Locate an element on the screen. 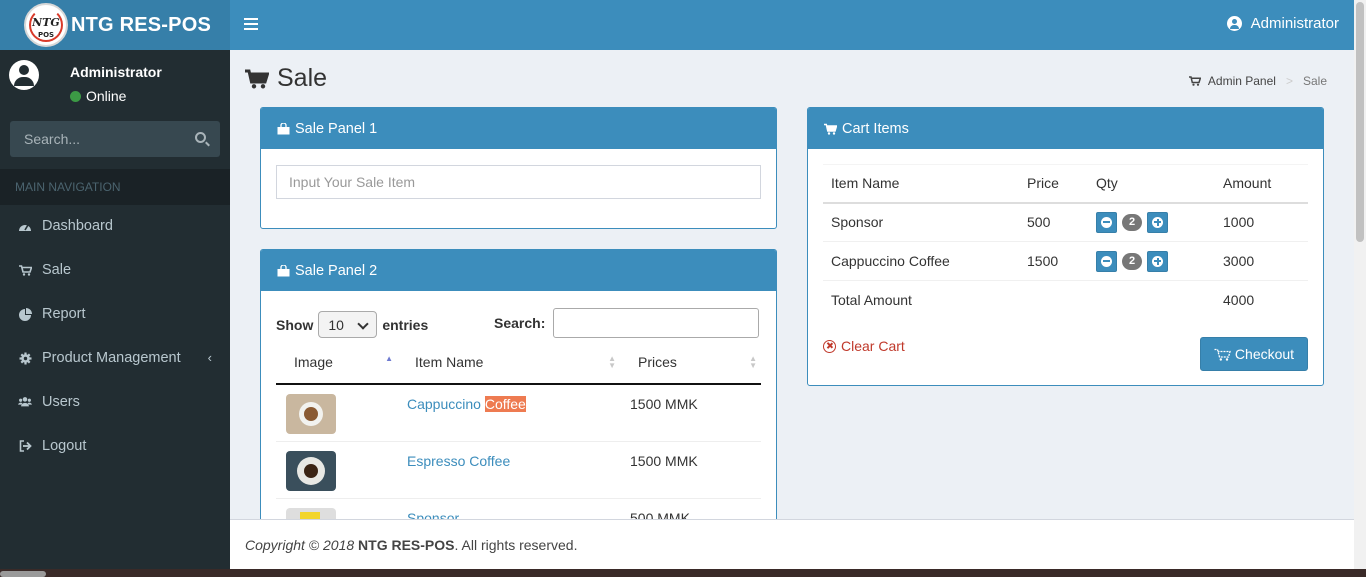  search-icon is located at coordinates (200, 137).